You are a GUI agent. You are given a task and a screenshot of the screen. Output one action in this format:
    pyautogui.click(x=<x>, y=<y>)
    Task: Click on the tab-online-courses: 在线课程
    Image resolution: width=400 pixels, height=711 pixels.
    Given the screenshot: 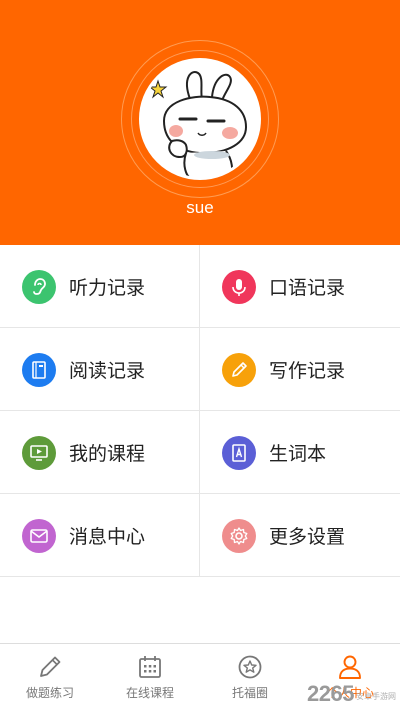 What is the action you would take?
    pyautogui.click(x=150, y=677)
    